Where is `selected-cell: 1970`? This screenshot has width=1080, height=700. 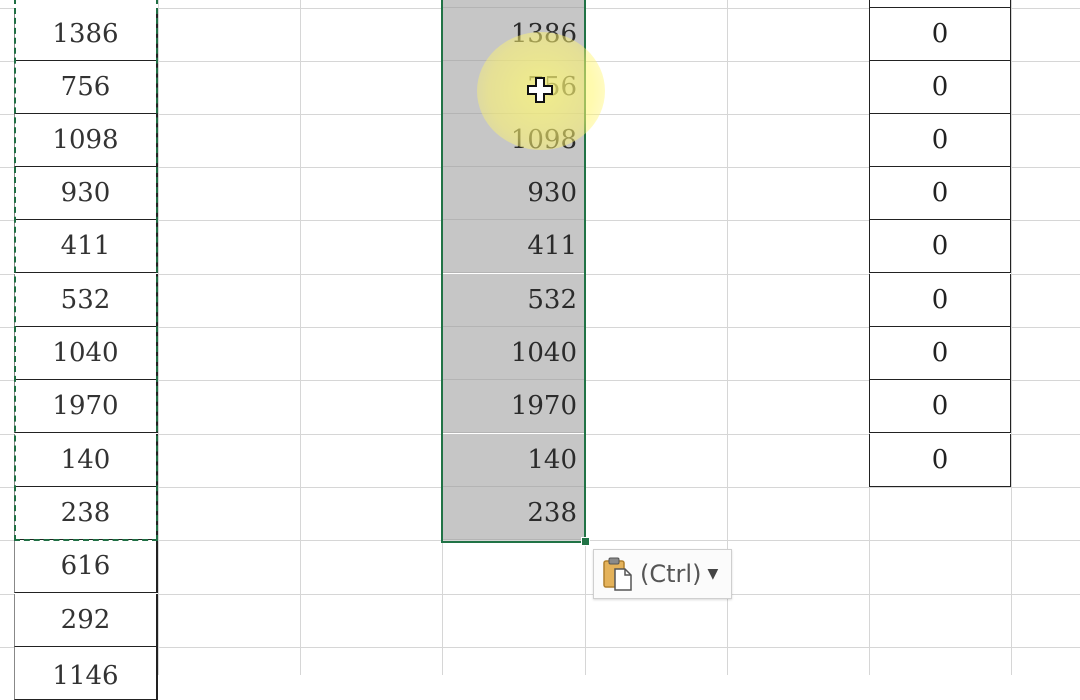 selected-cell: 1970 is located at coordinates (514, 406).